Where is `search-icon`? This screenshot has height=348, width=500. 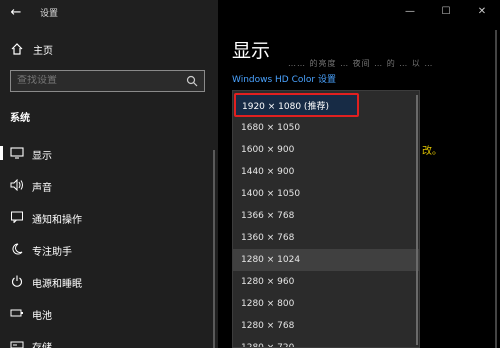 search-icon is located at coordinates (192, 81).